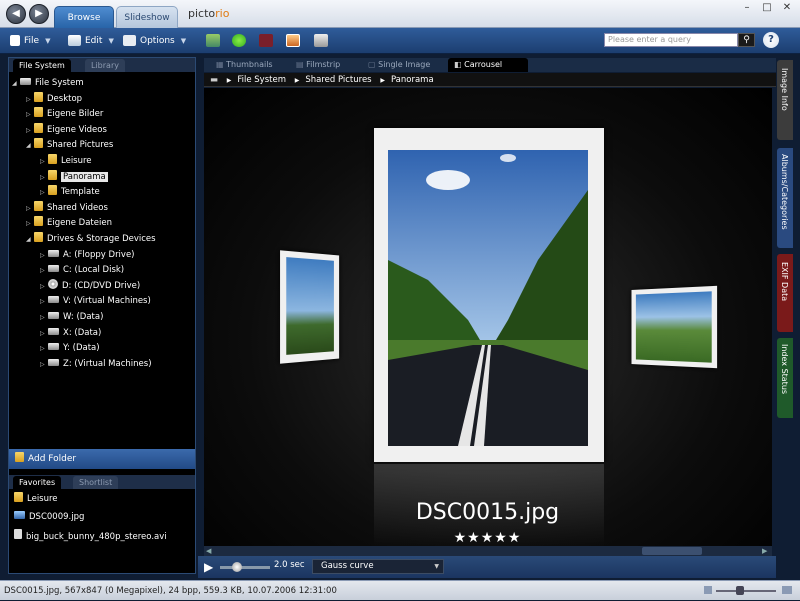 This screenshot has height=601, width=800. Describe the element at coordinates (747, 8) in the screenshot. I see `minimize-icon: –` at that location.